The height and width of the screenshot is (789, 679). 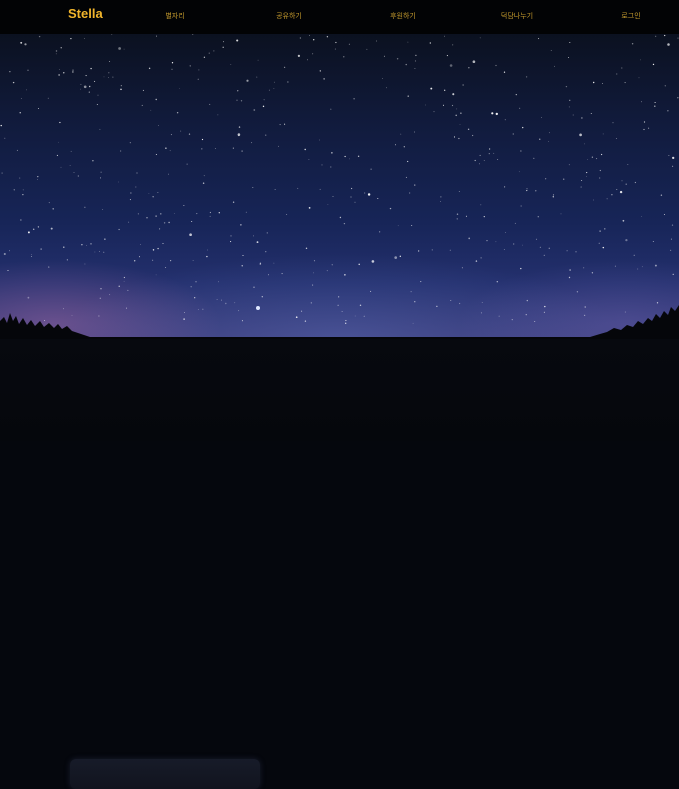 I want to click on brand-logo: Stella, so click(x=85, y=13).